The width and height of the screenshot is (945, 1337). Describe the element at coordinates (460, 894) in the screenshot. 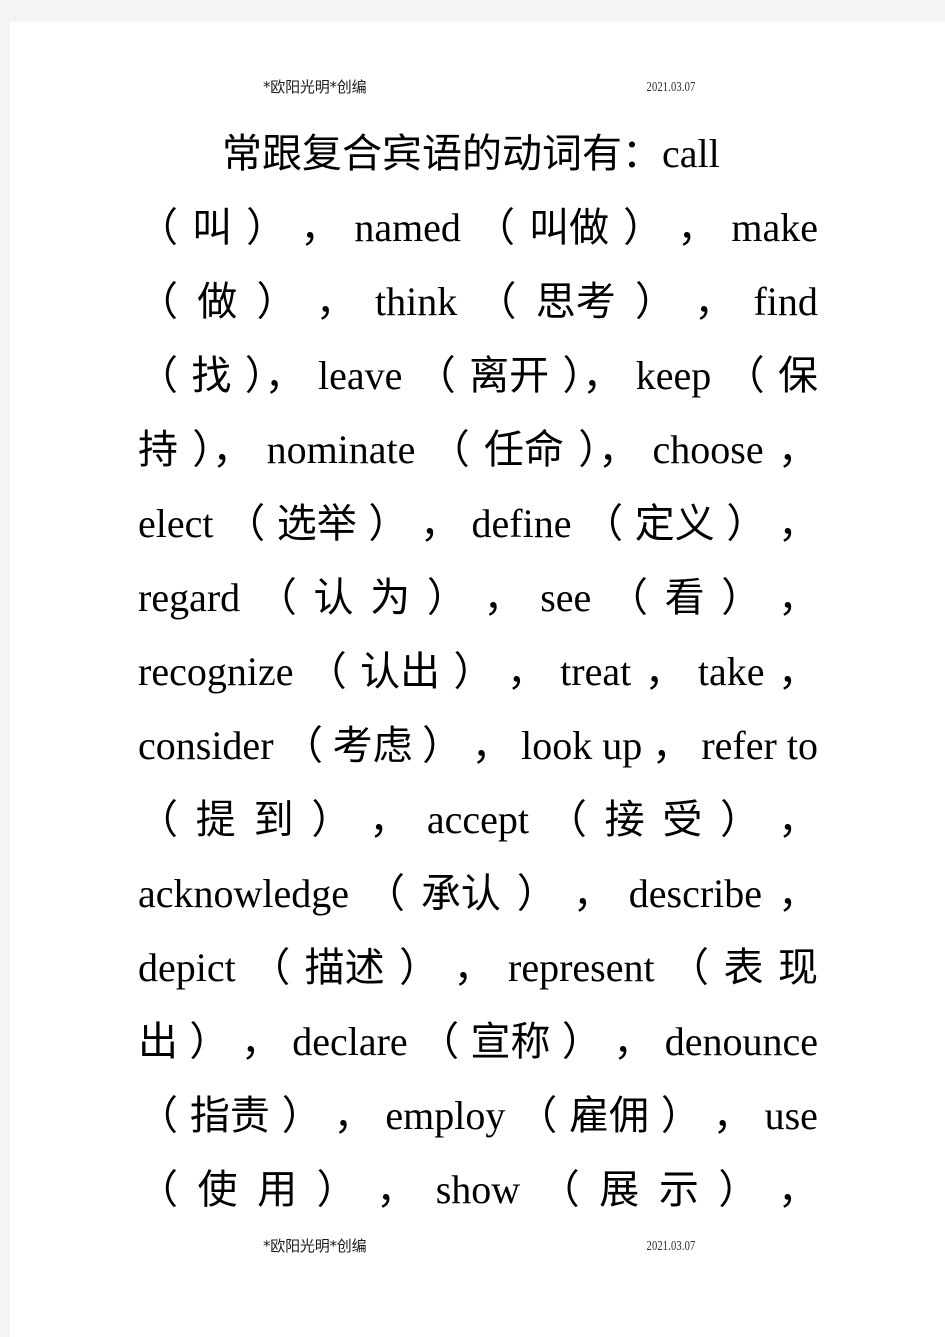

I see `line-cjk-run: 承认` at that location.